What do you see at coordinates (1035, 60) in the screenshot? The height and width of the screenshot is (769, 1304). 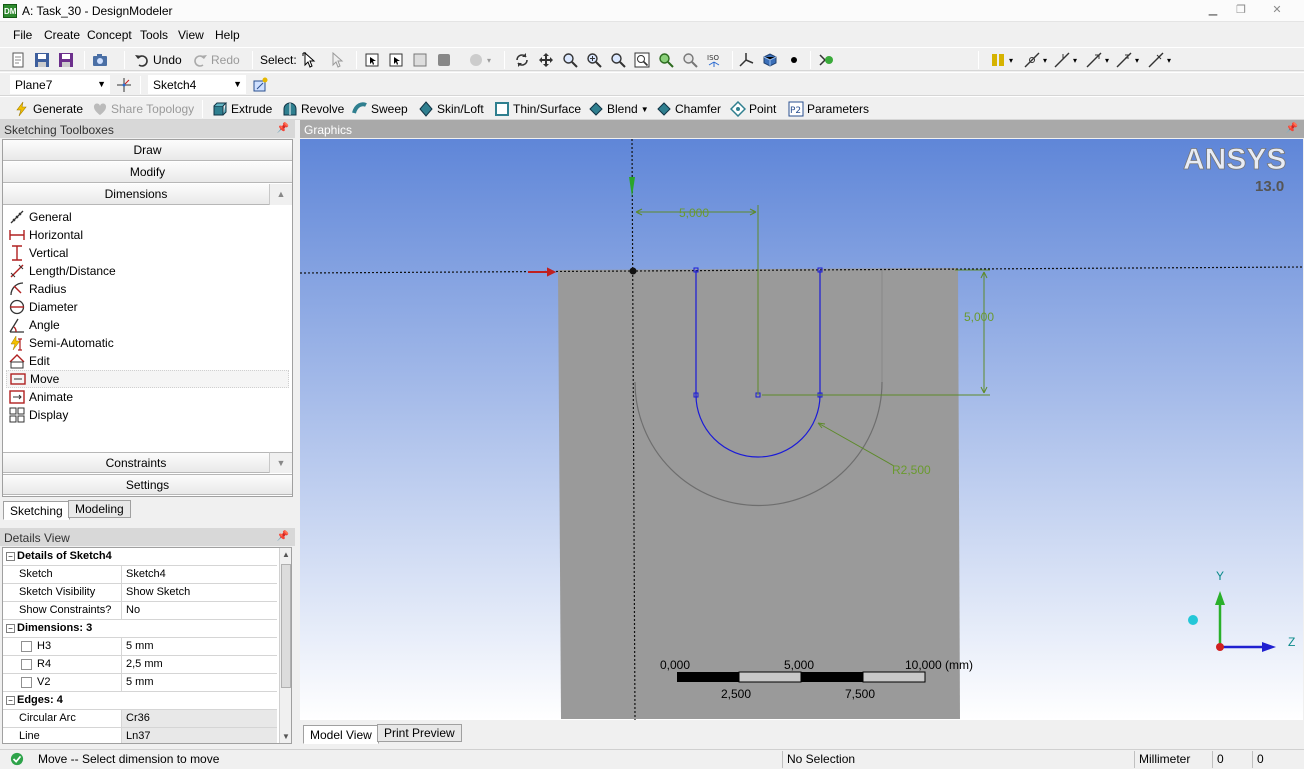 I see `line-tool-icon: ▾` at bounding box center [1035, 60].